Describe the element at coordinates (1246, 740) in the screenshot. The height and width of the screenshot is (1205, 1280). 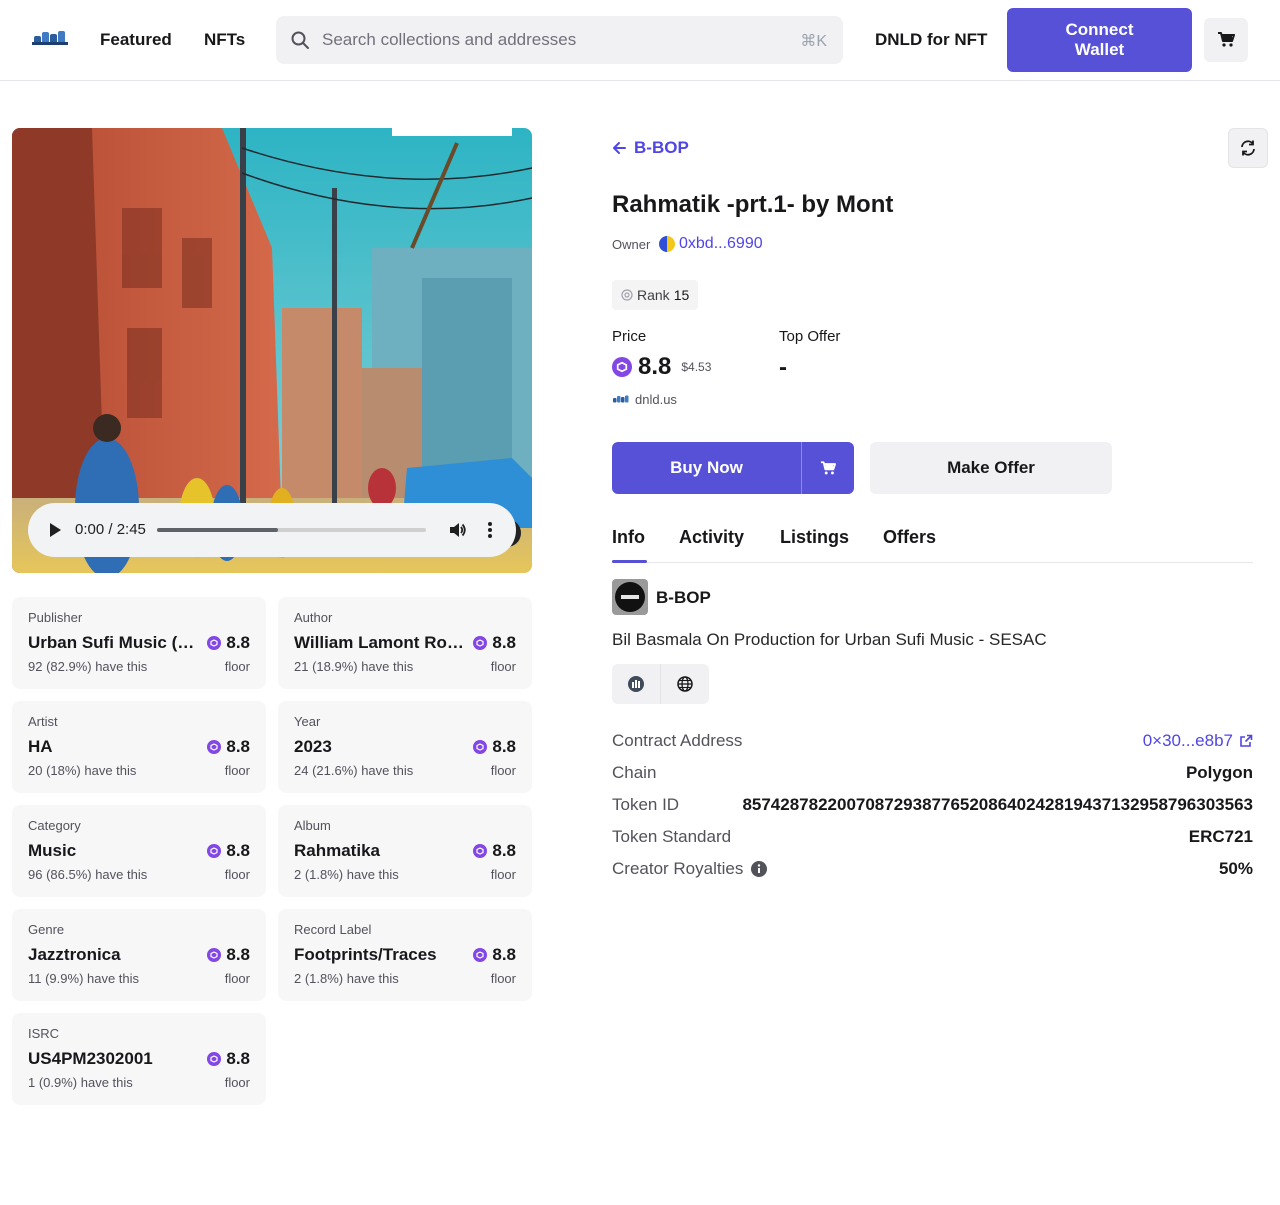
I see `external-link-icon` at that location.